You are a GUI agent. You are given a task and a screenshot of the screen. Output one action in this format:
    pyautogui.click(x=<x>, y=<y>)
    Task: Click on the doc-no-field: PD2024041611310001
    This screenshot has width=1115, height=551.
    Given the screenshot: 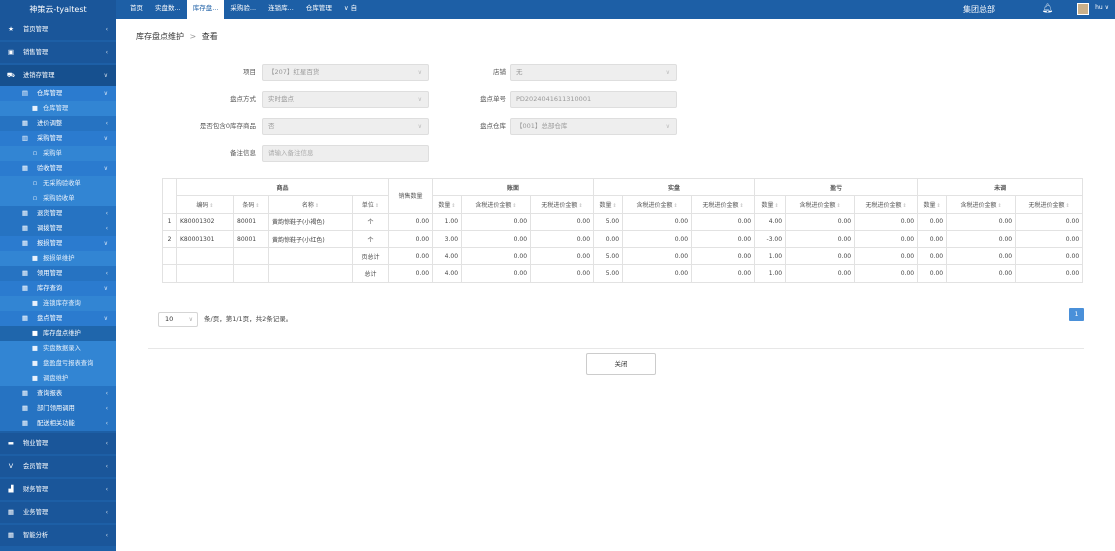 What is the action you would take?
    pyautogui.click(x=593, y=99)
    